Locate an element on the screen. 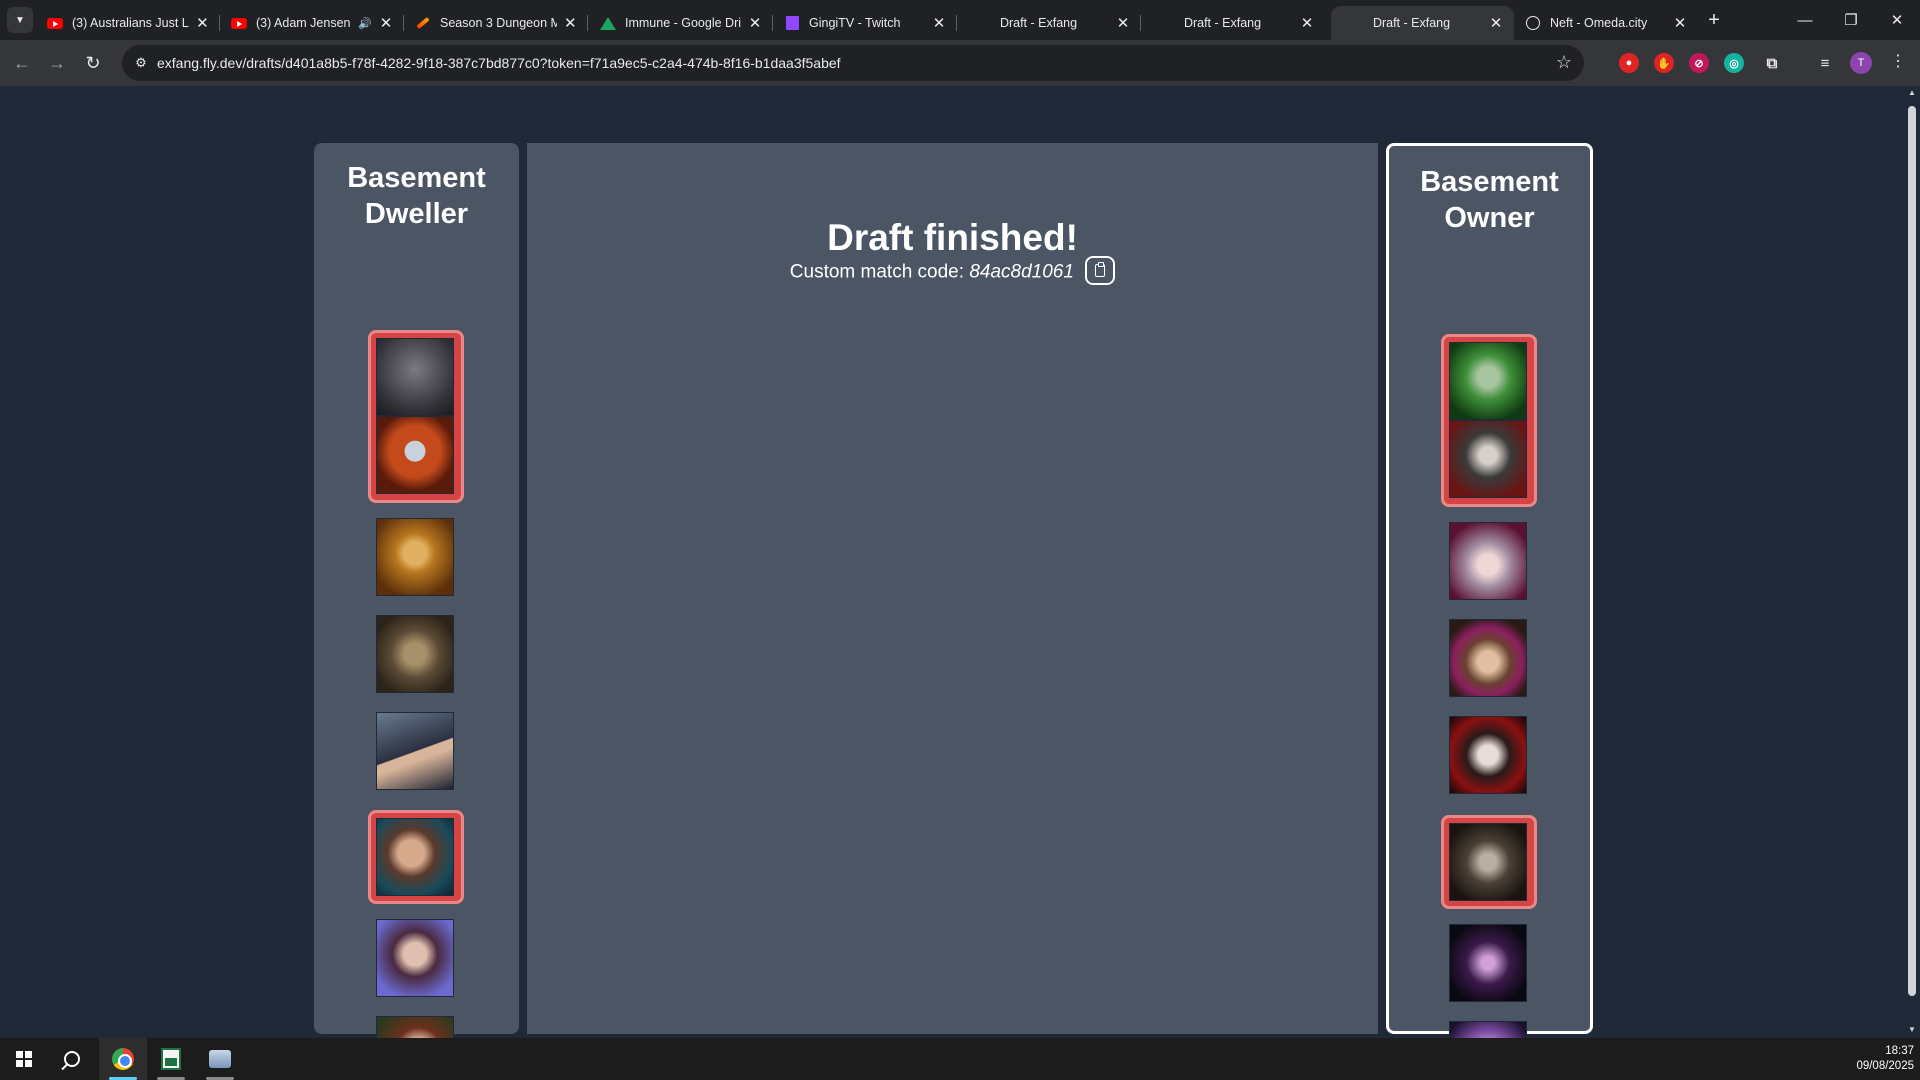 The width and height of the screenshot is (1920, 1080). back-icon: ← is located at coordinates (22, 63).